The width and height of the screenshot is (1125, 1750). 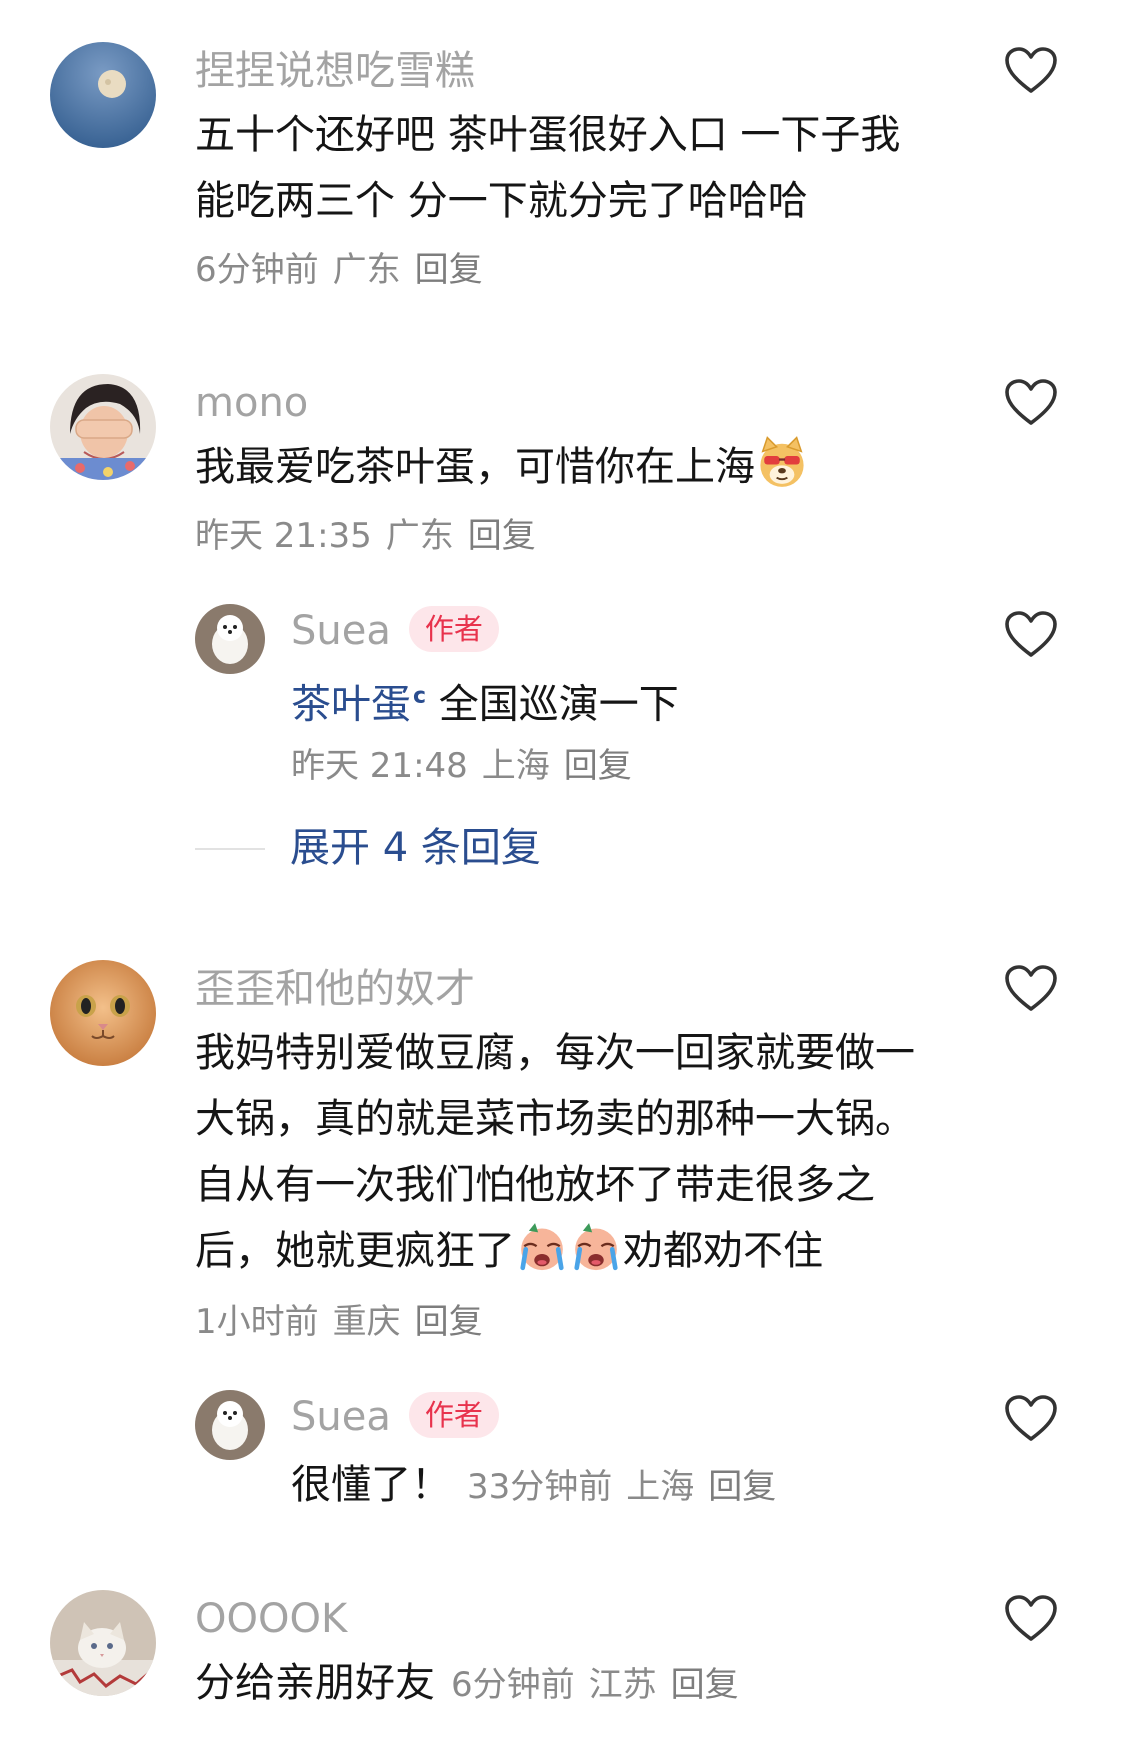 I want to click on comment-username: 歪歪和他的奴才, so click(x=335, y=989).